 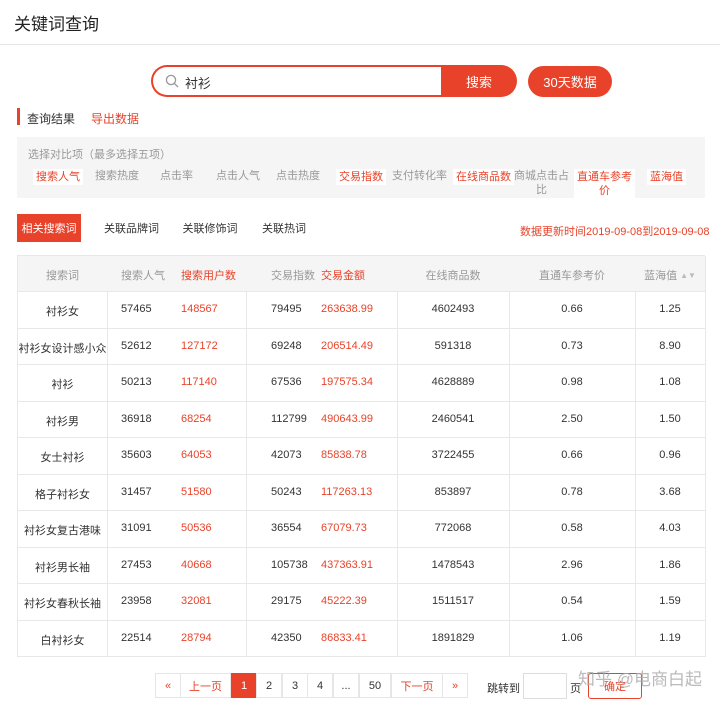 I want to click on tab-4: 关联热词, so click(x=284, y=228).